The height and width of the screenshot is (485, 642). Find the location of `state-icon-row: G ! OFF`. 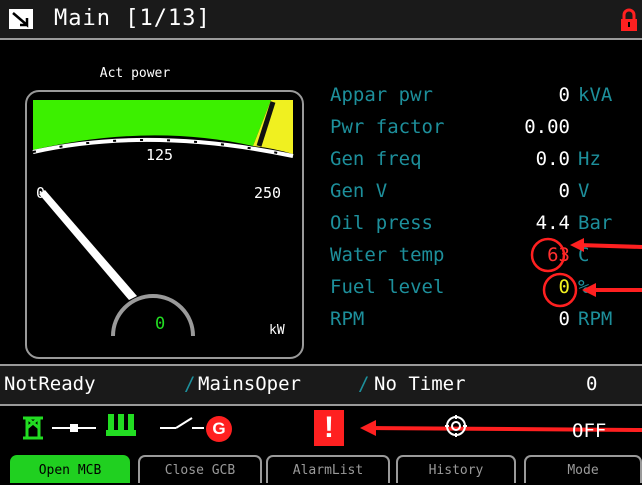

state-icon-row: G ! OFF is located at coordinates (321, 428).